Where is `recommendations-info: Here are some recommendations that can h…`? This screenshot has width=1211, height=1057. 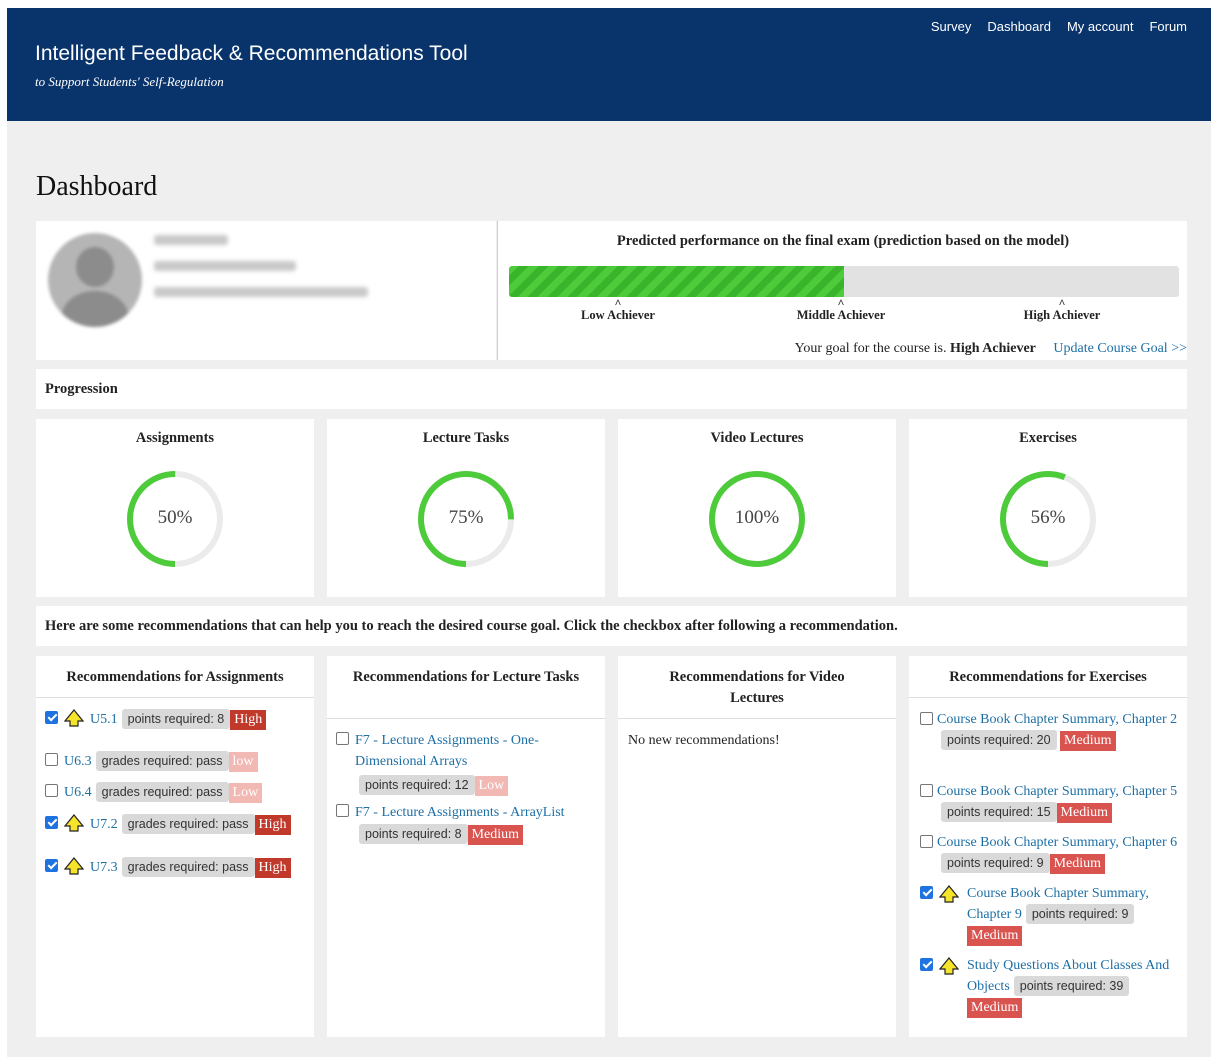 recommendations-info: Here are some recommendations that can h… is located at coordinates (611, 626).